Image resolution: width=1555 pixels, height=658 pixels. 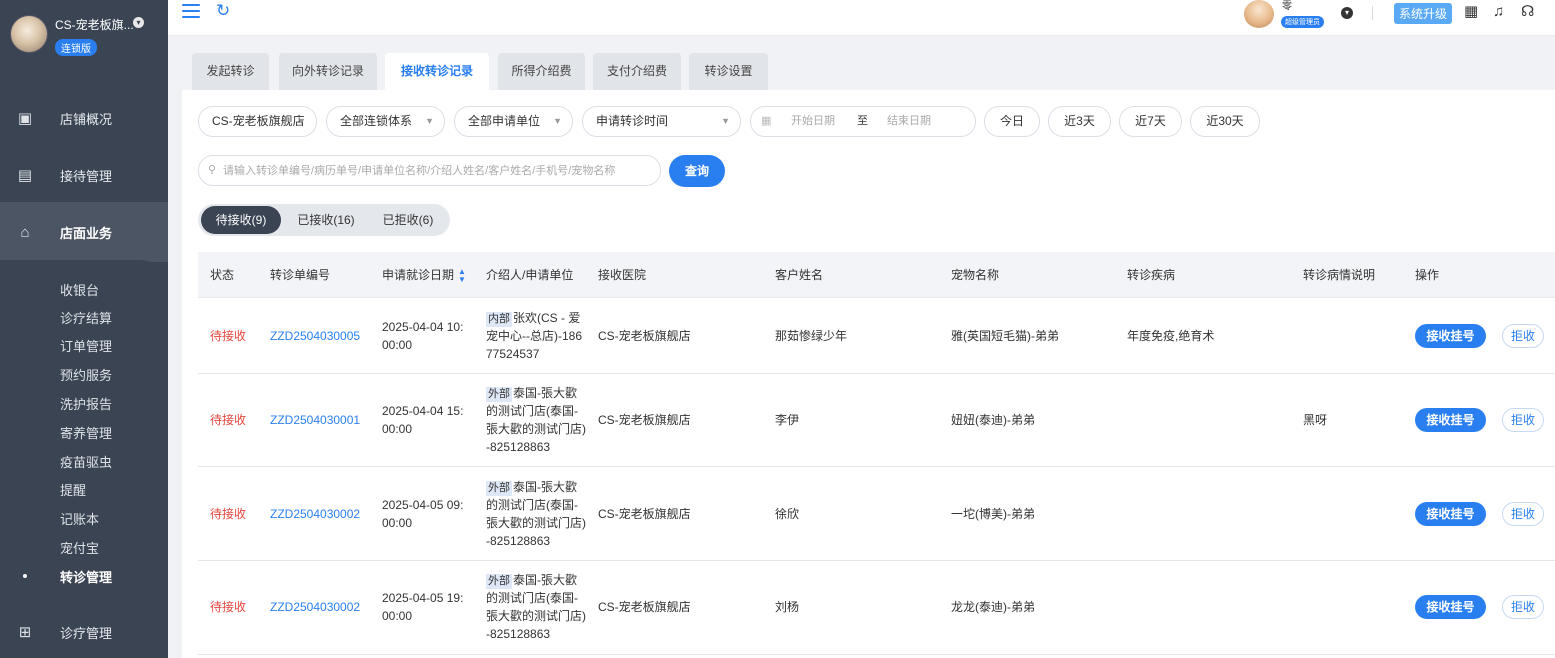 What do you see at coordinates (422, 420) in the screenshot?
I see `row-date: 2025-04-04 15: 00:00` at bounding box center [422, 420].